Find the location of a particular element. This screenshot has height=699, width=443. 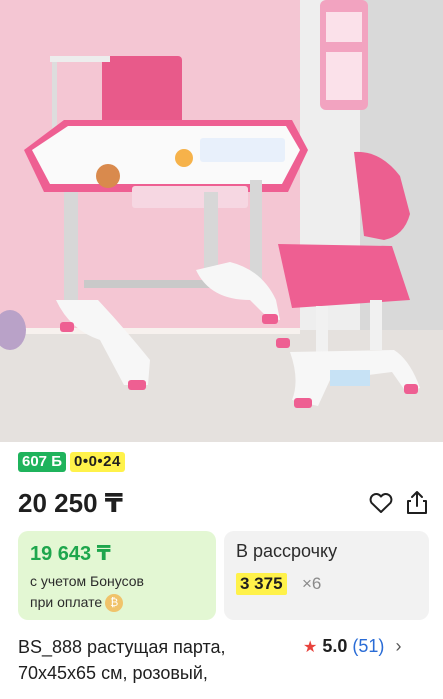

bonus-note-line1: с учетом Бонусов is located at coordinates (87, 581).